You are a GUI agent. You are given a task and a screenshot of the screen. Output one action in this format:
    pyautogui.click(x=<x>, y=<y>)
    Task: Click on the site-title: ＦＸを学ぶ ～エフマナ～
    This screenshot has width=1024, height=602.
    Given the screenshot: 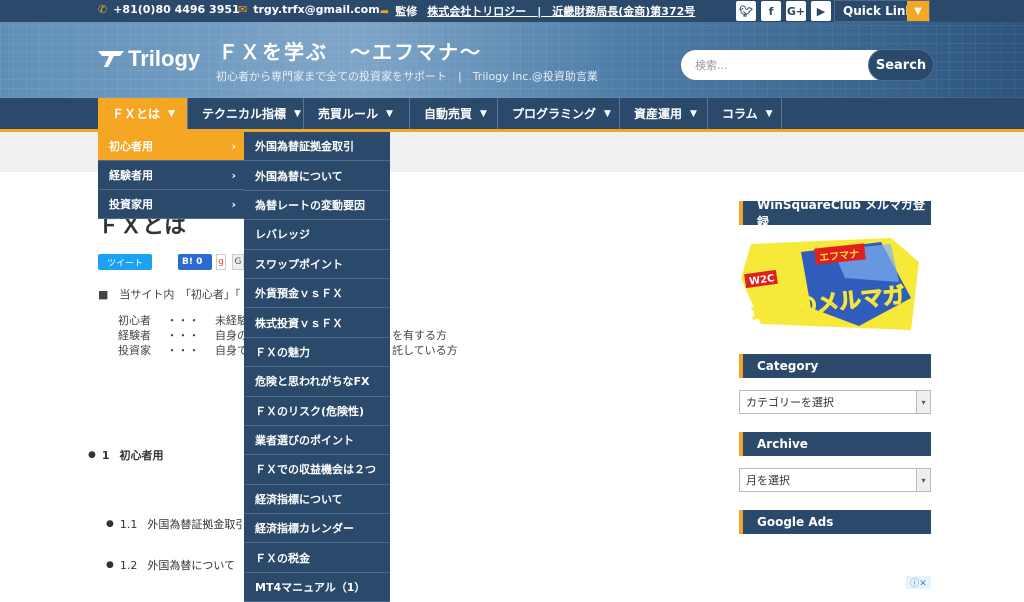 What is the action you would take?
    pyautogui.click(x=350, y=50)
    